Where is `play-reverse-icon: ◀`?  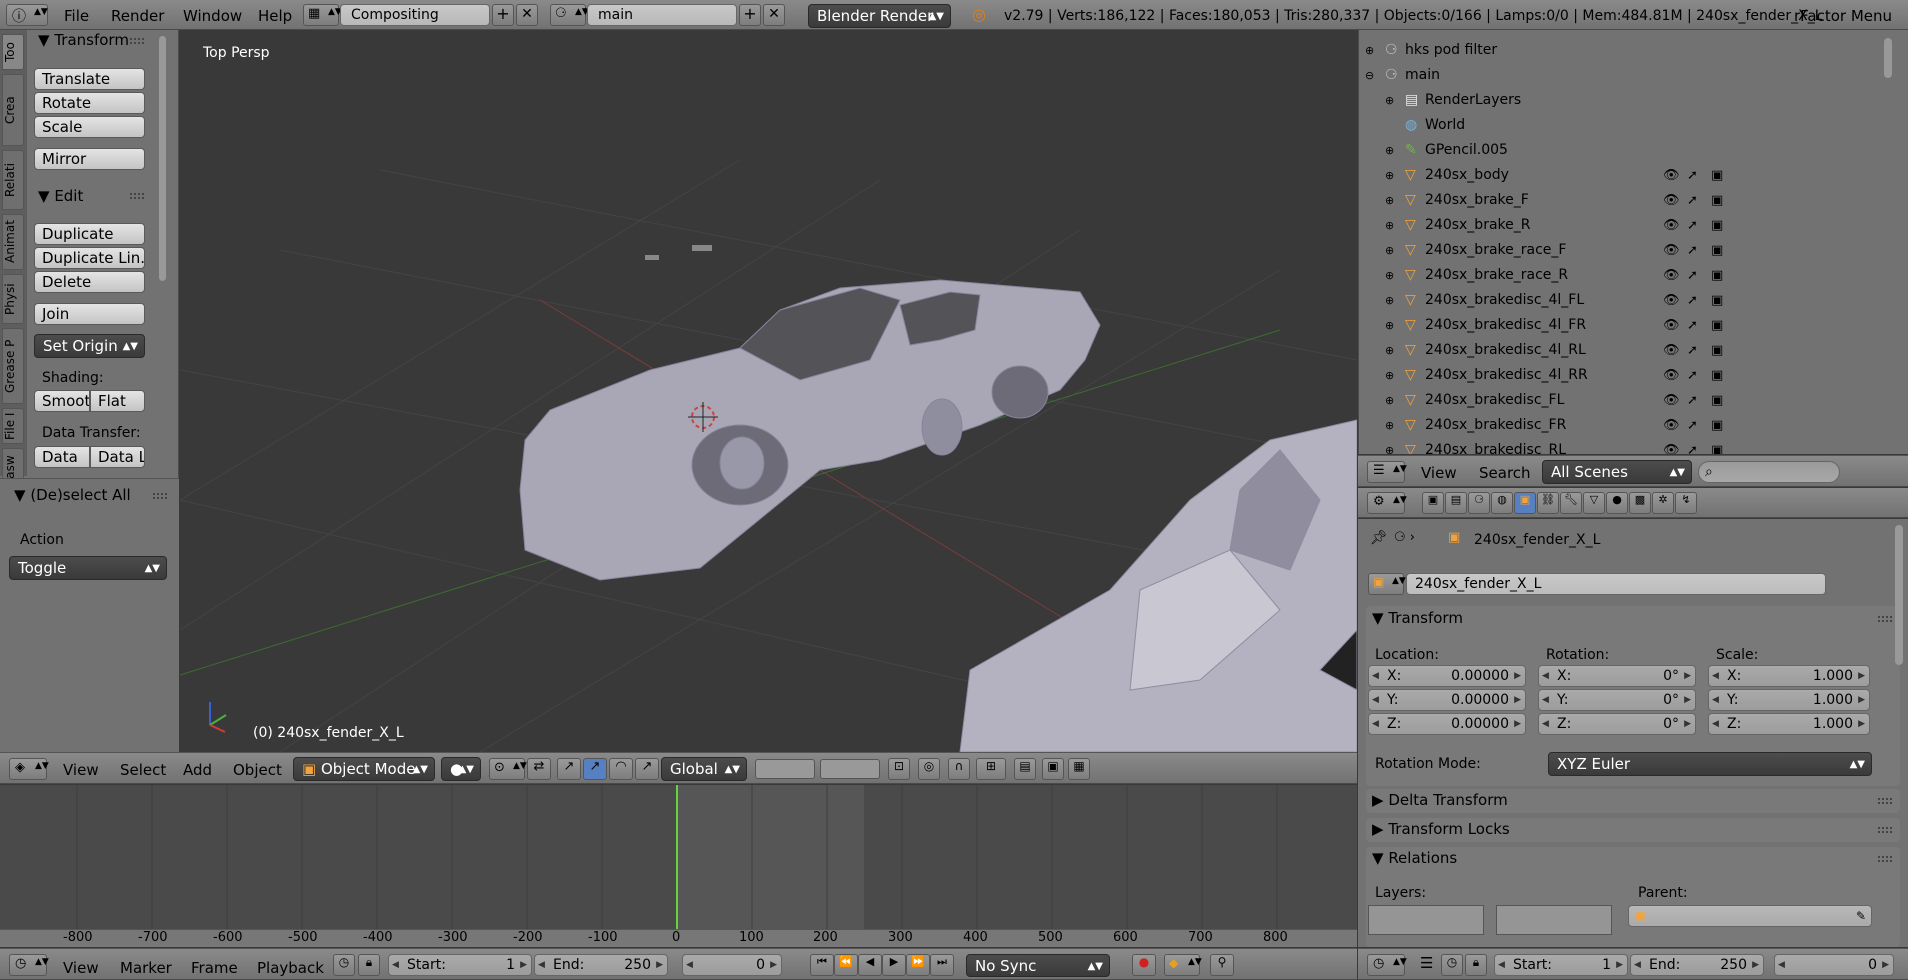
play-reverse-icon: ◀ is located at coordinates (870, 965).